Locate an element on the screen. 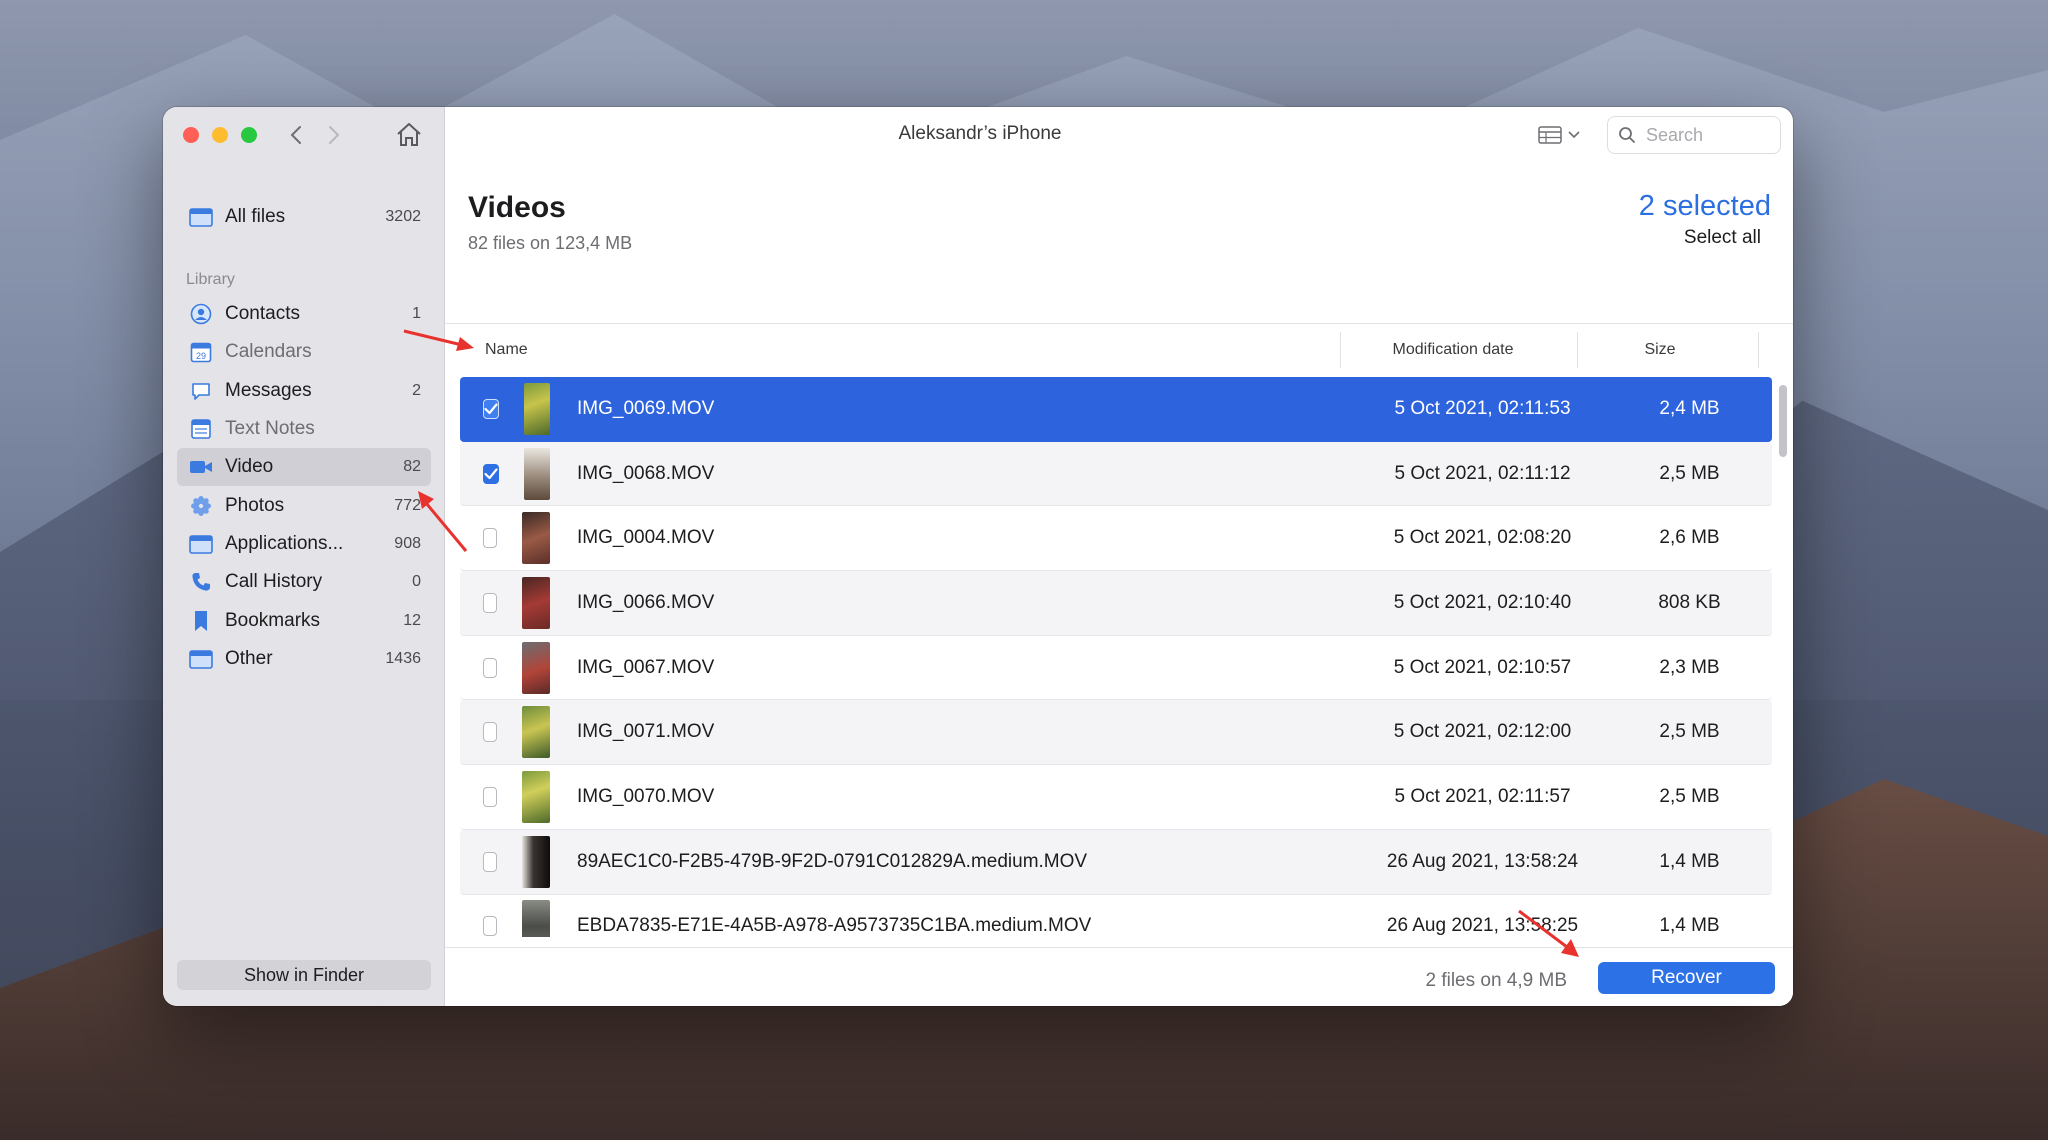 This screenshot has height=1140, width=2048. annotation-arrow-video is located at coordinates (443, 521).